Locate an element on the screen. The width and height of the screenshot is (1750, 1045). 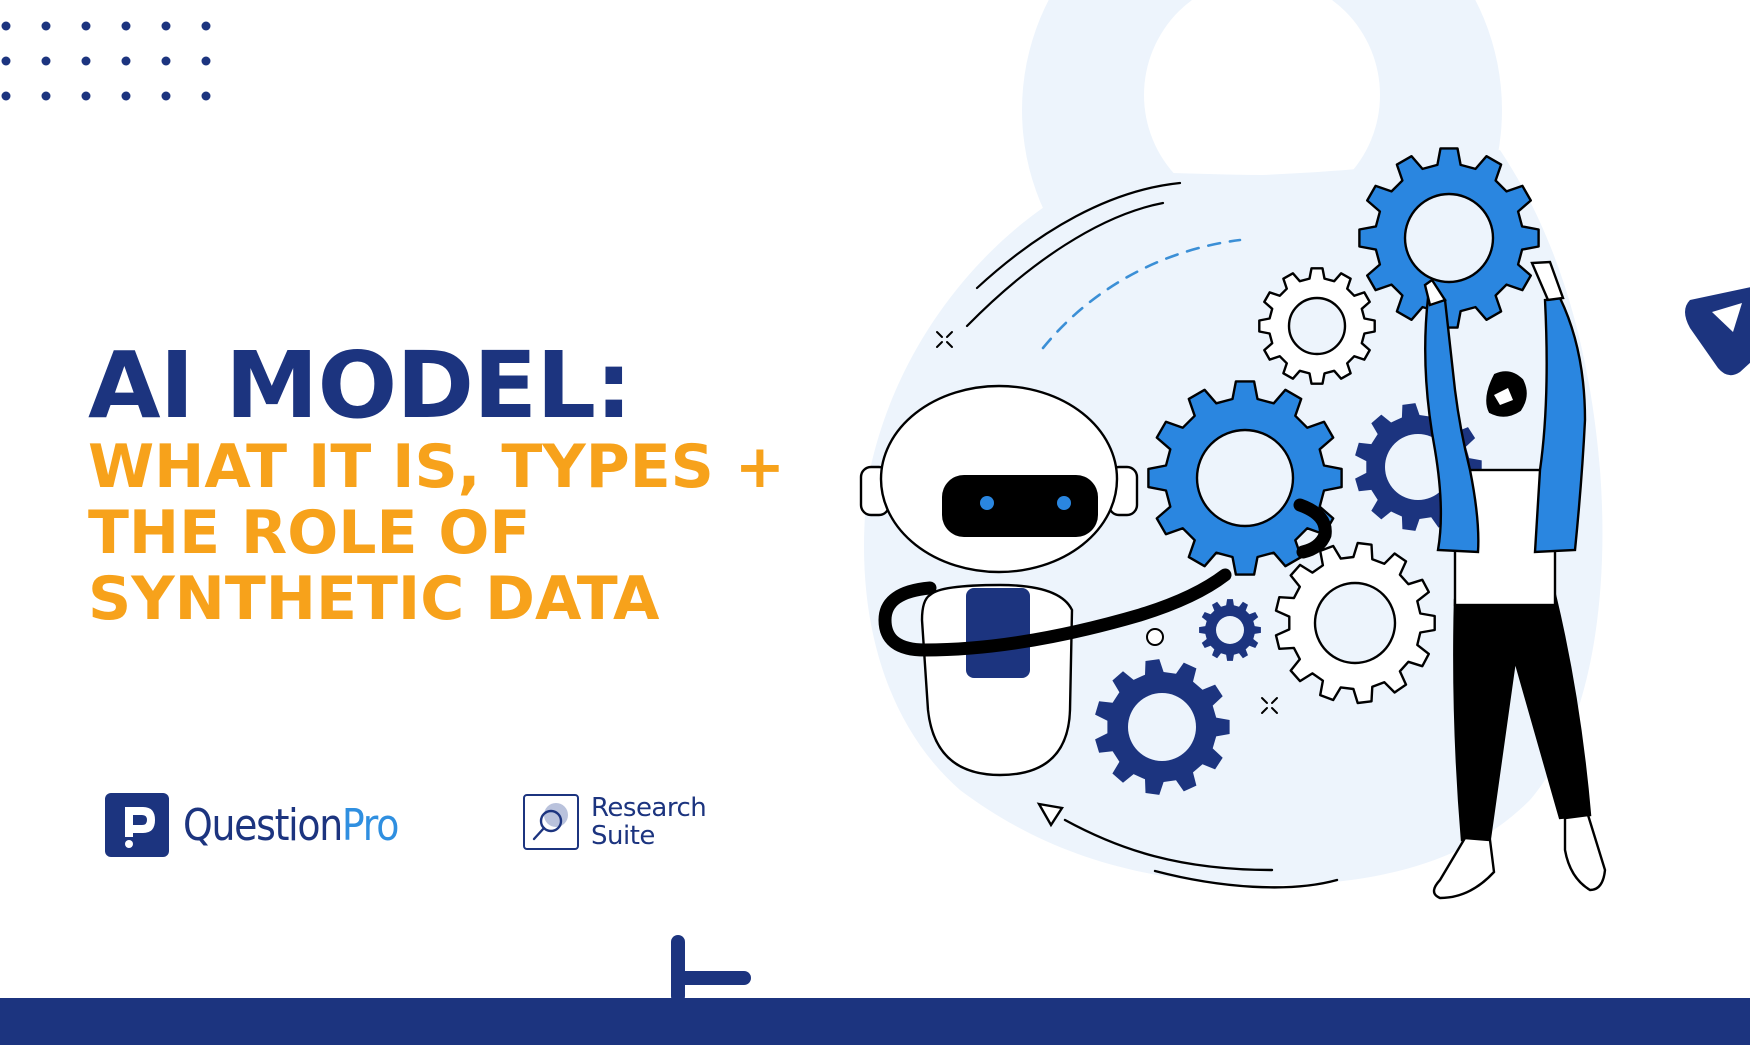
research-suite-wordmark: Research Suite is located at coordinates (649, 822).